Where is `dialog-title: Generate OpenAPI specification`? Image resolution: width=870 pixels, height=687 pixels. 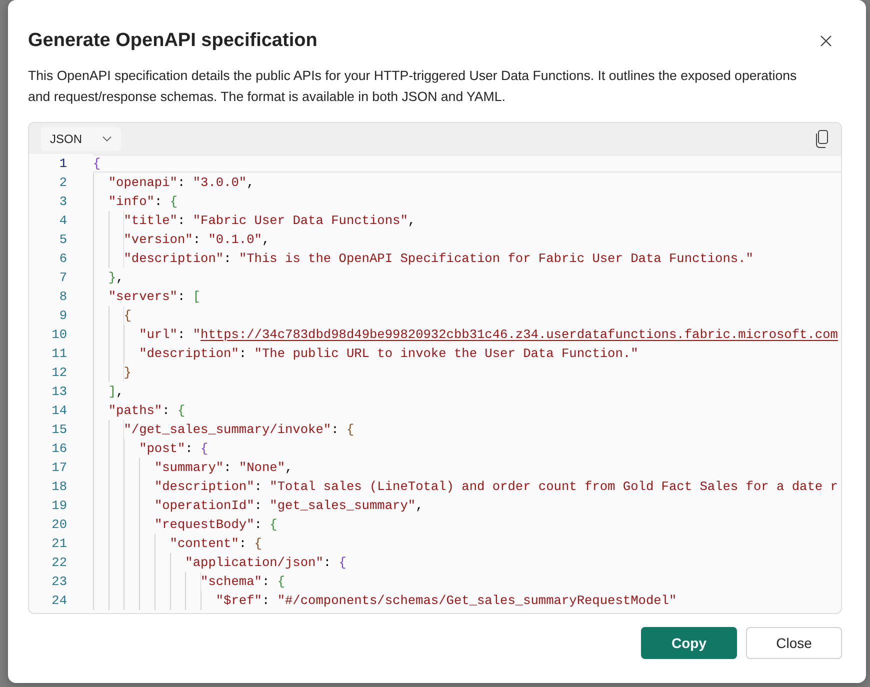
dialog-title: Generate OpenAPI specification is located at coordinates (173, 41).